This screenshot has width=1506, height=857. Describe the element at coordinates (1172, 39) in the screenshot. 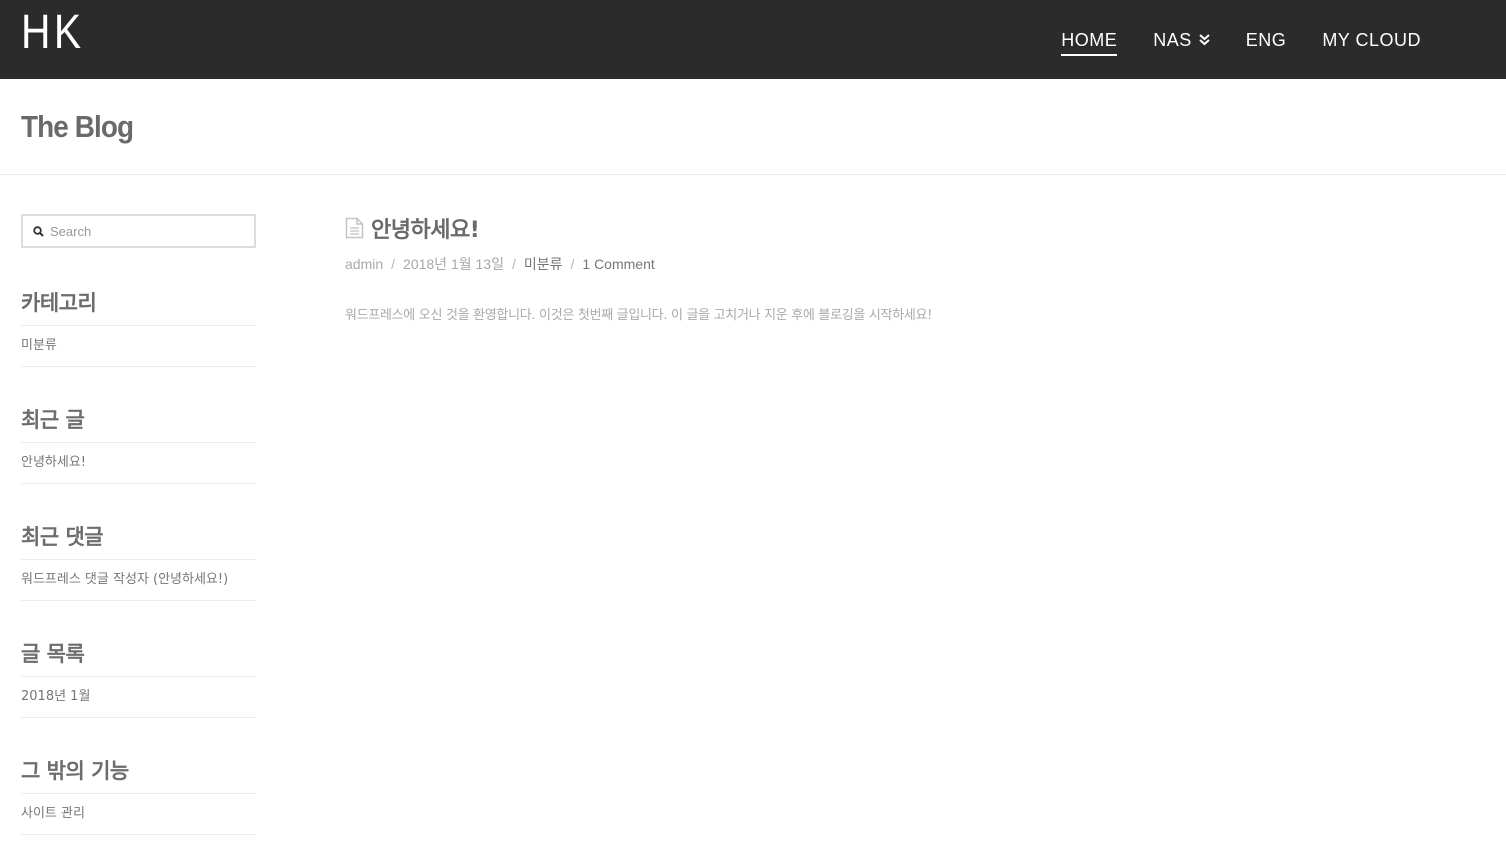

I see `nav-nas-label: NAS` at that location.